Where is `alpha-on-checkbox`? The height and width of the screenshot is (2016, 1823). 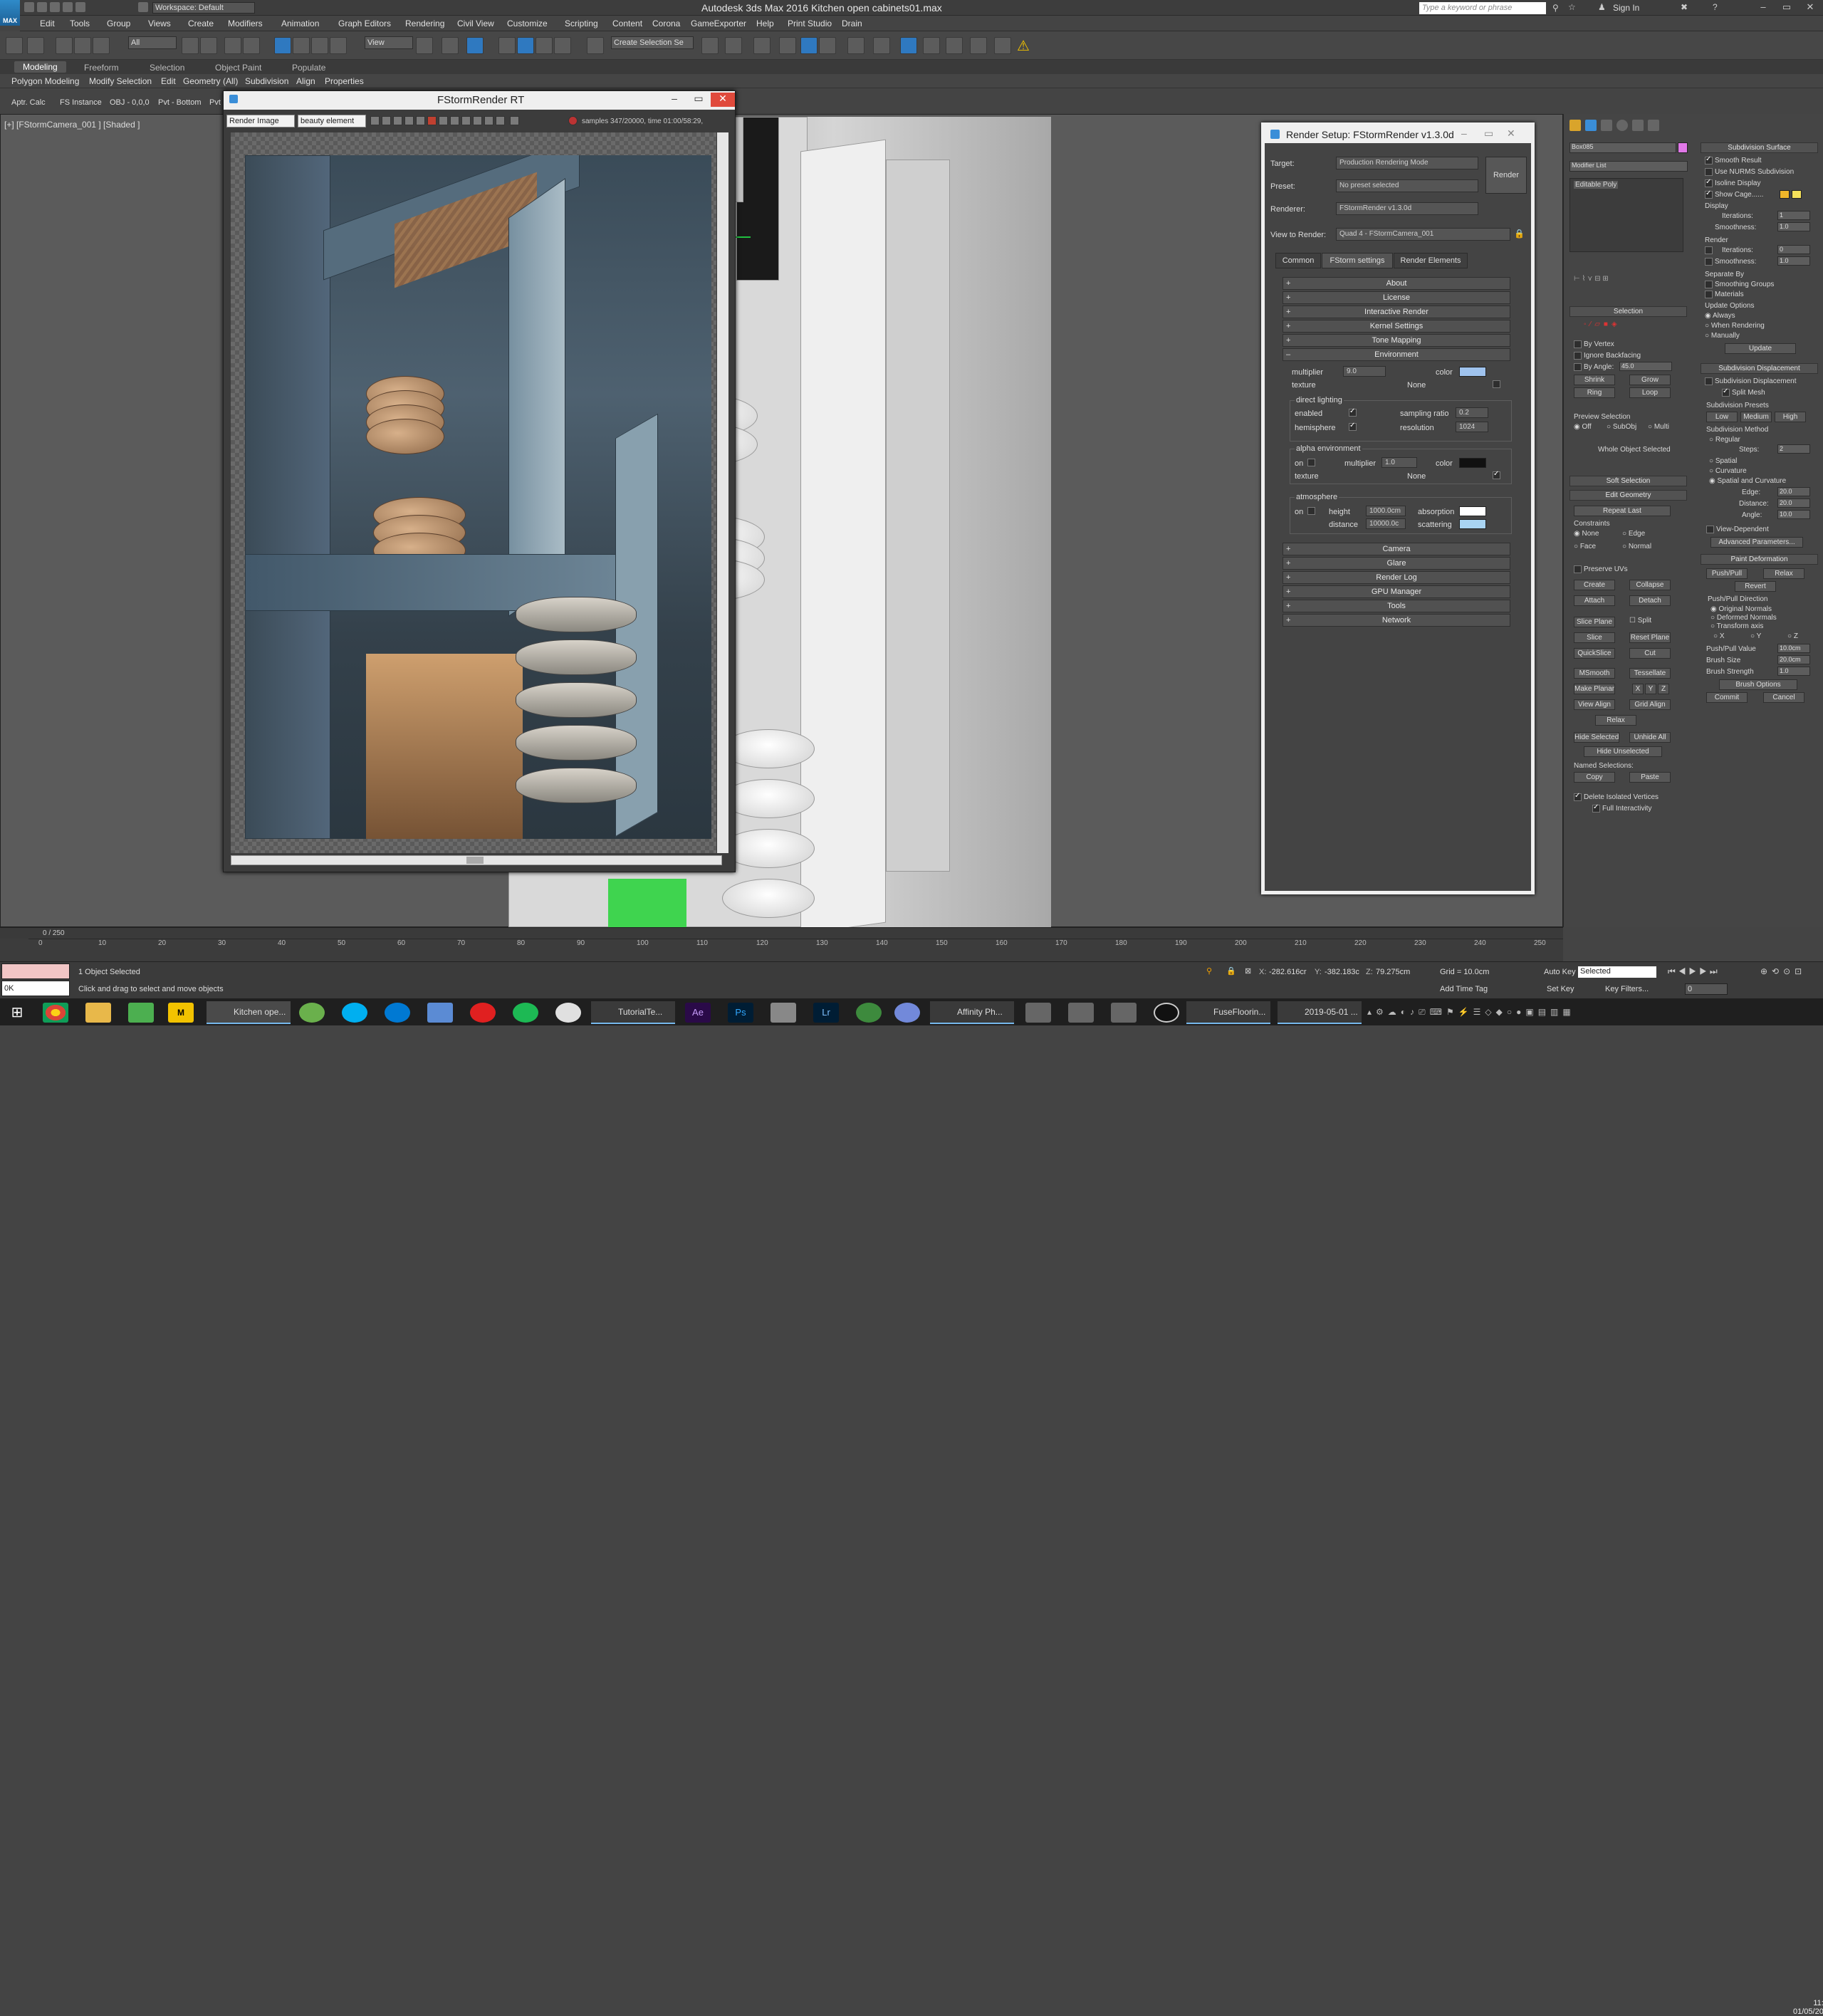
alpha-on-checkbox is located at coordinates (1311, 462).